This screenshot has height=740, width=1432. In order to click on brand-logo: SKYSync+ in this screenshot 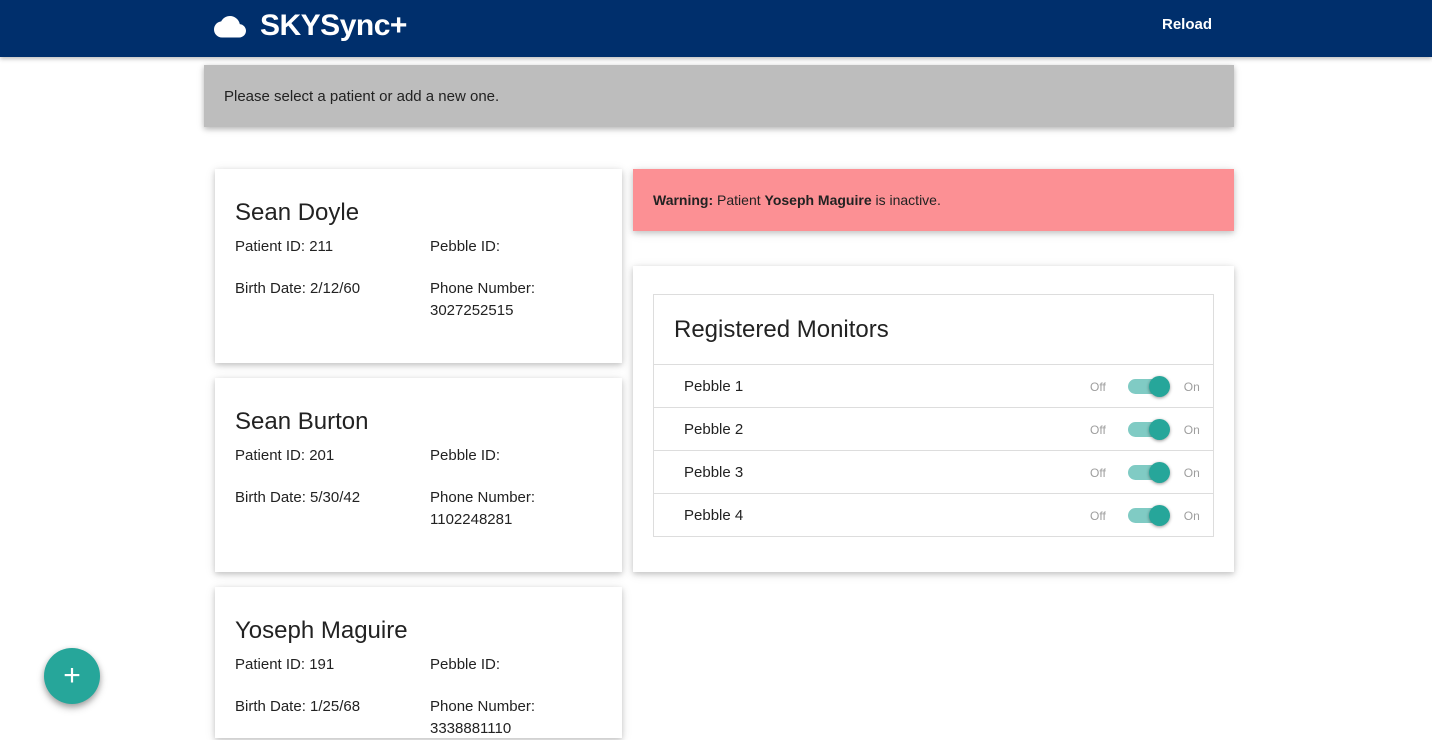, I will do `click(310, 26)`.